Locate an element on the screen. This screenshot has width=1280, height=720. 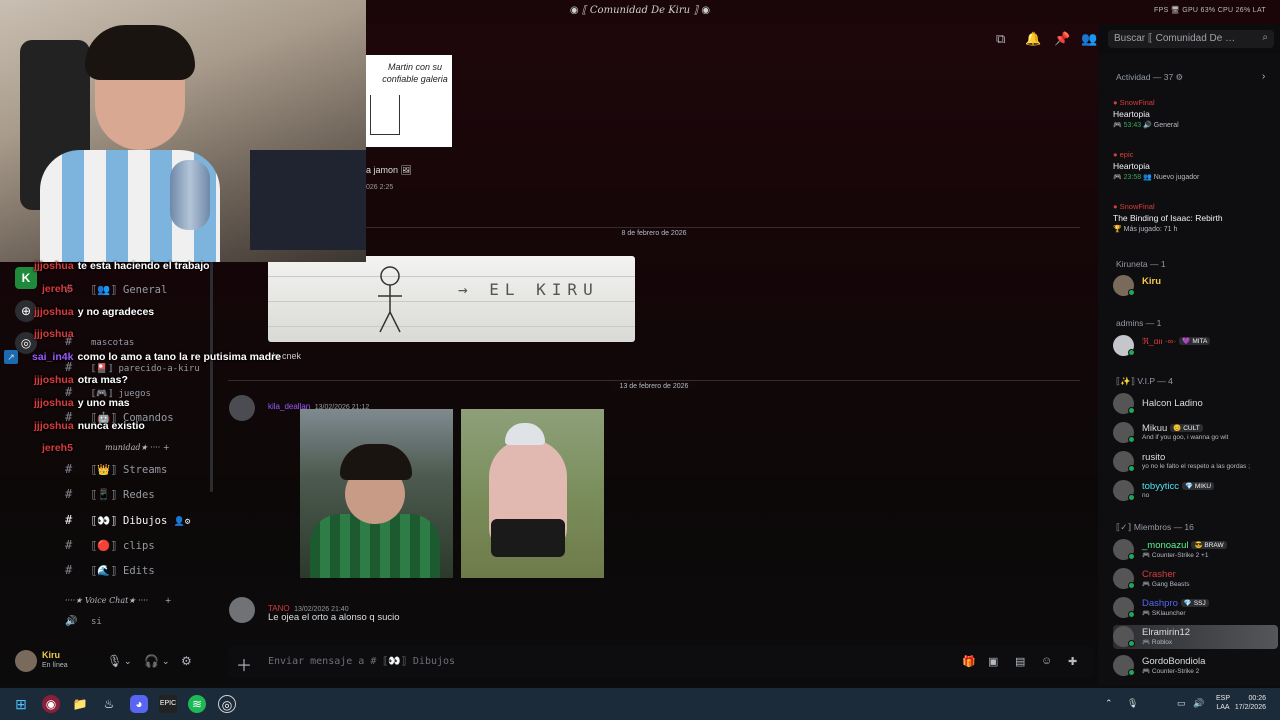
app-icon: ◉ is located at coordinates (51, 704).